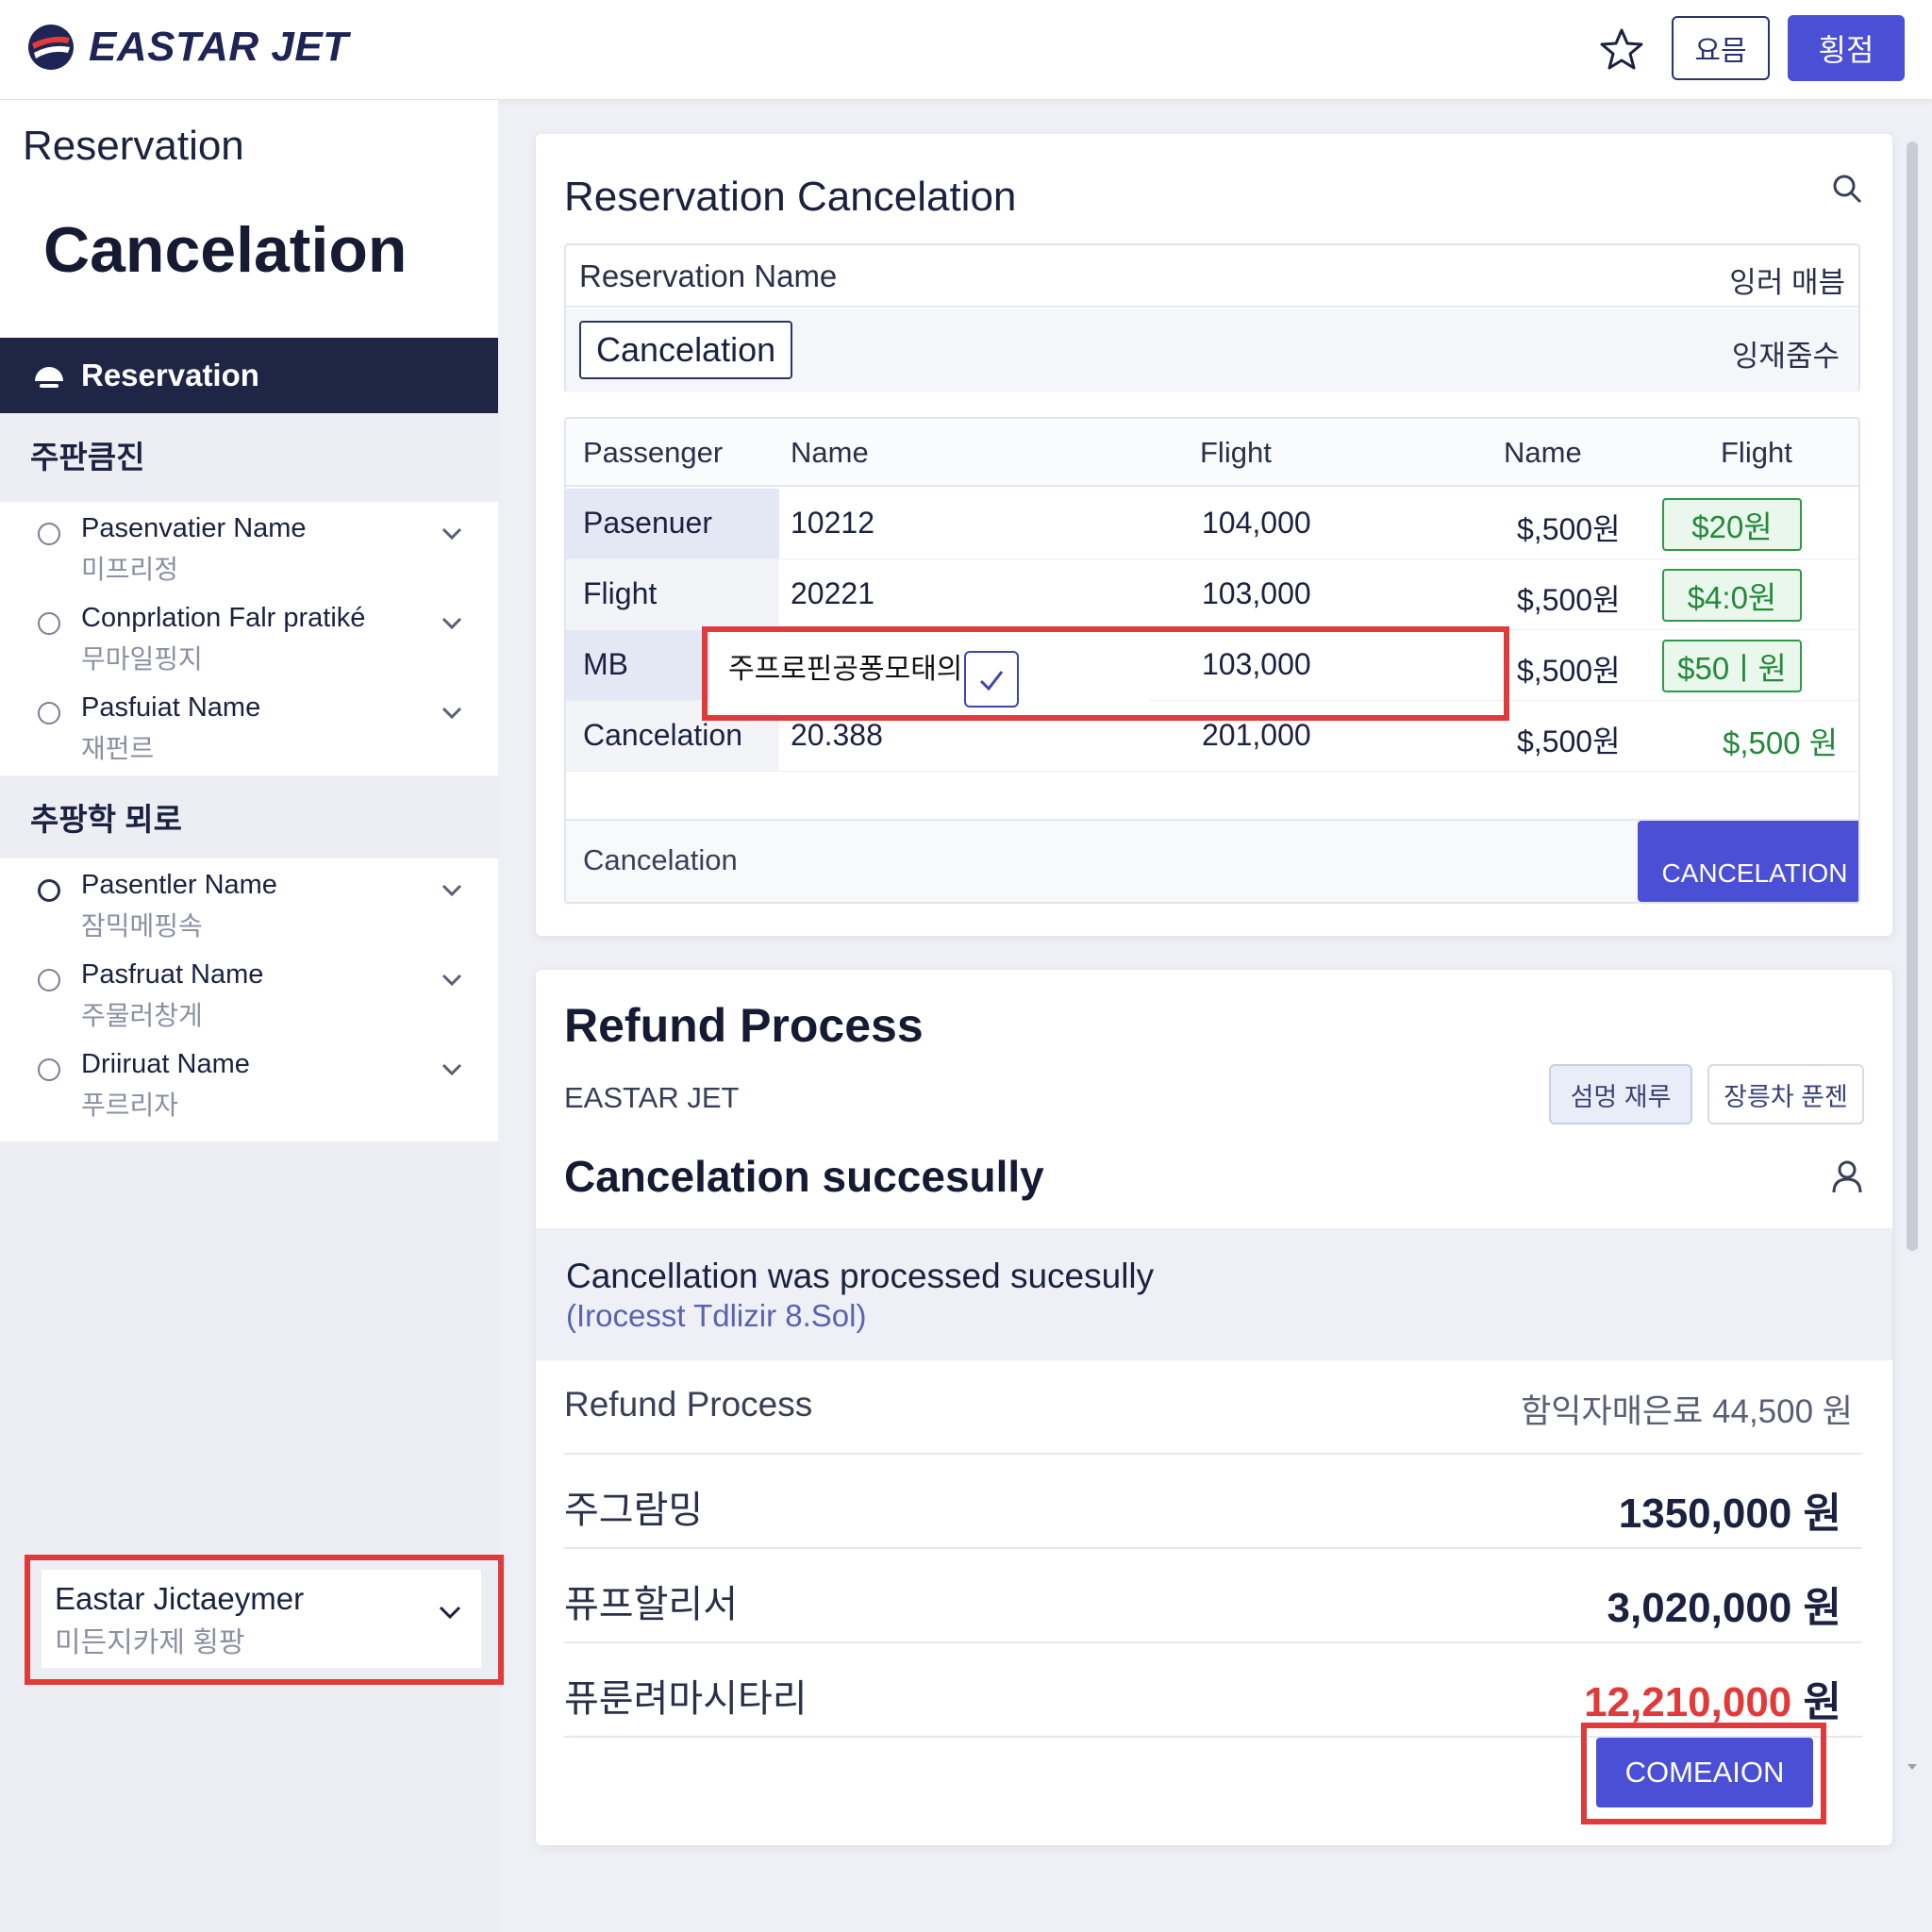  What do you see at coordinates (744, 1025) in the screenshot?
I see `card-title: Refund Process` at bounding box center [744, 1025].